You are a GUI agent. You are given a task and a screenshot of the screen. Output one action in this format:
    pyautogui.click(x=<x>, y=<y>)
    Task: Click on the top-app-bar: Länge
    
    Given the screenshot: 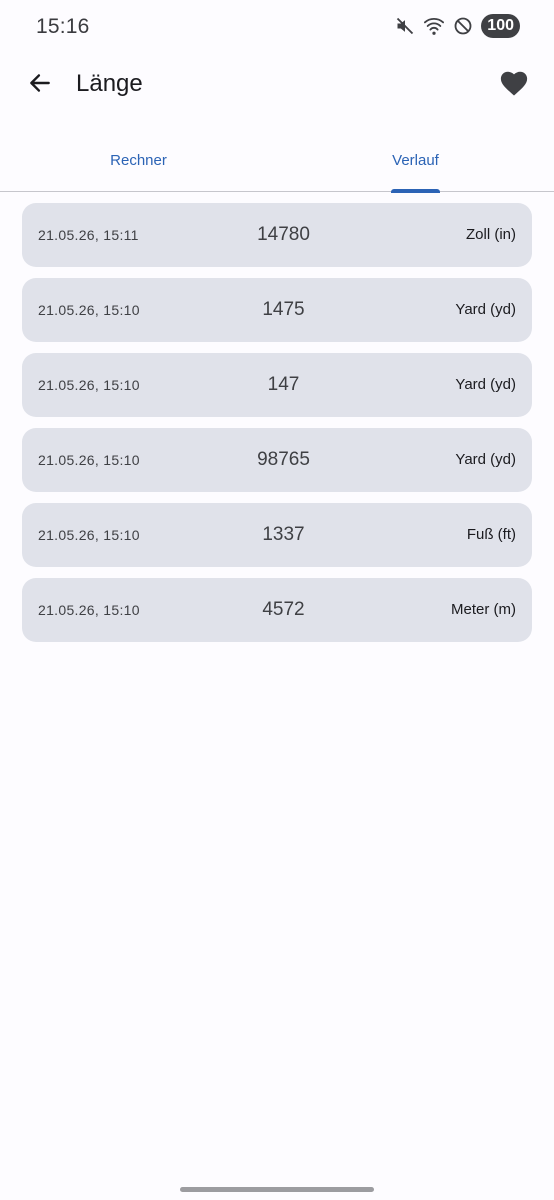 What is the action you would take?
    pyautogui.click(x=277, y=85)
    